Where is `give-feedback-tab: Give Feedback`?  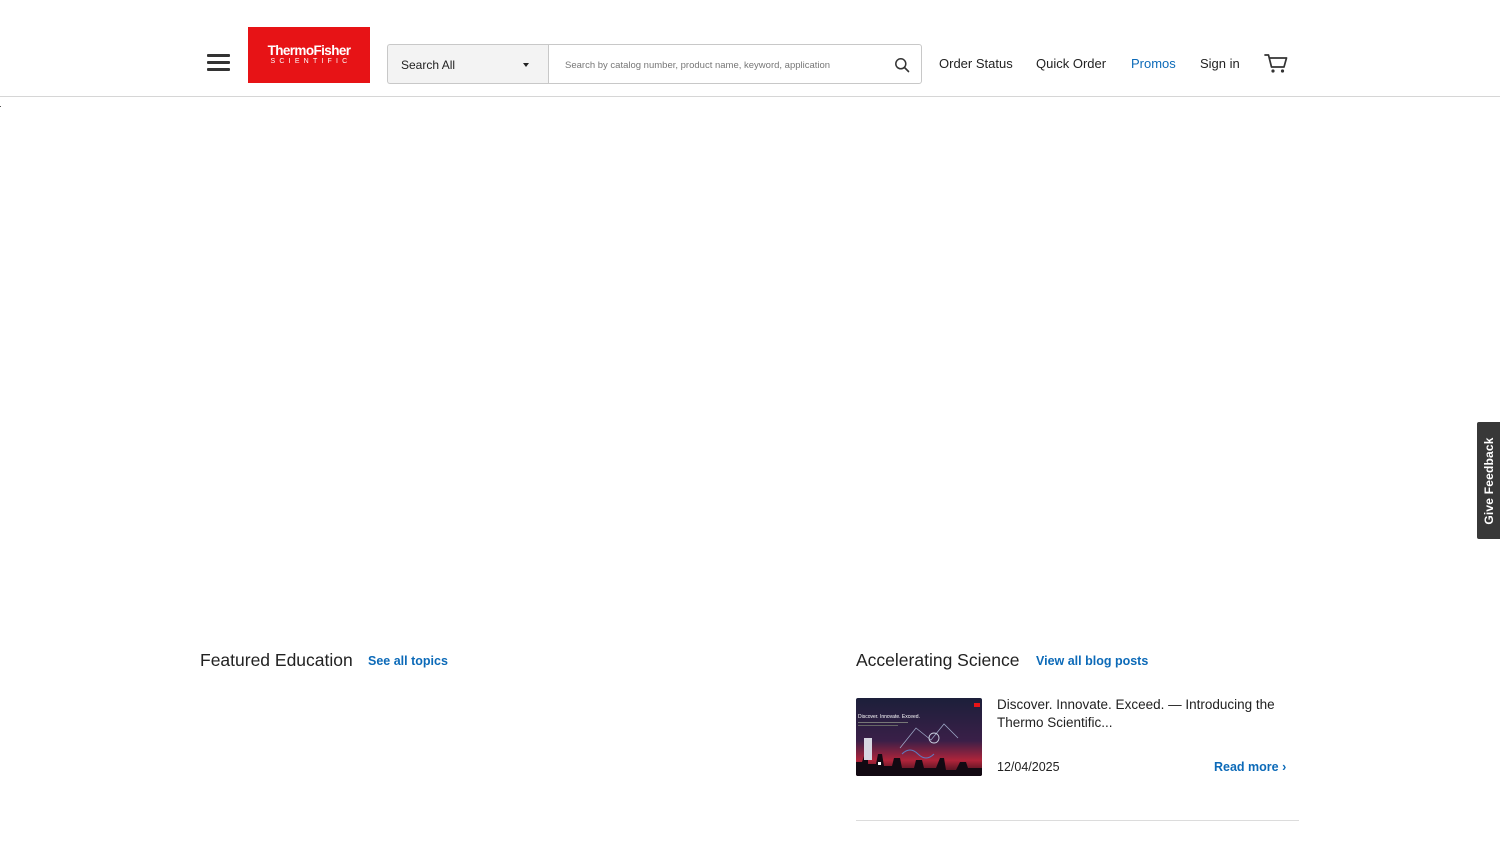
give-feedback-tab: Give Feedback is located at coordinates (1488, 480).